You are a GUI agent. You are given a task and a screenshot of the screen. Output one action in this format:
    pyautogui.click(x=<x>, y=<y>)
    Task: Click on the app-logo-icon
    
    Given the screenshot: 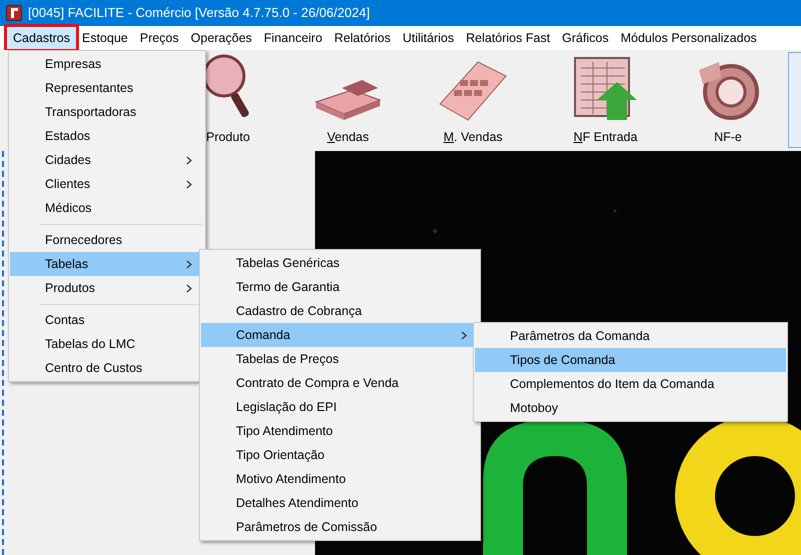 What is the action you would take?
    pyautogui.click(x=14, y=13)
    